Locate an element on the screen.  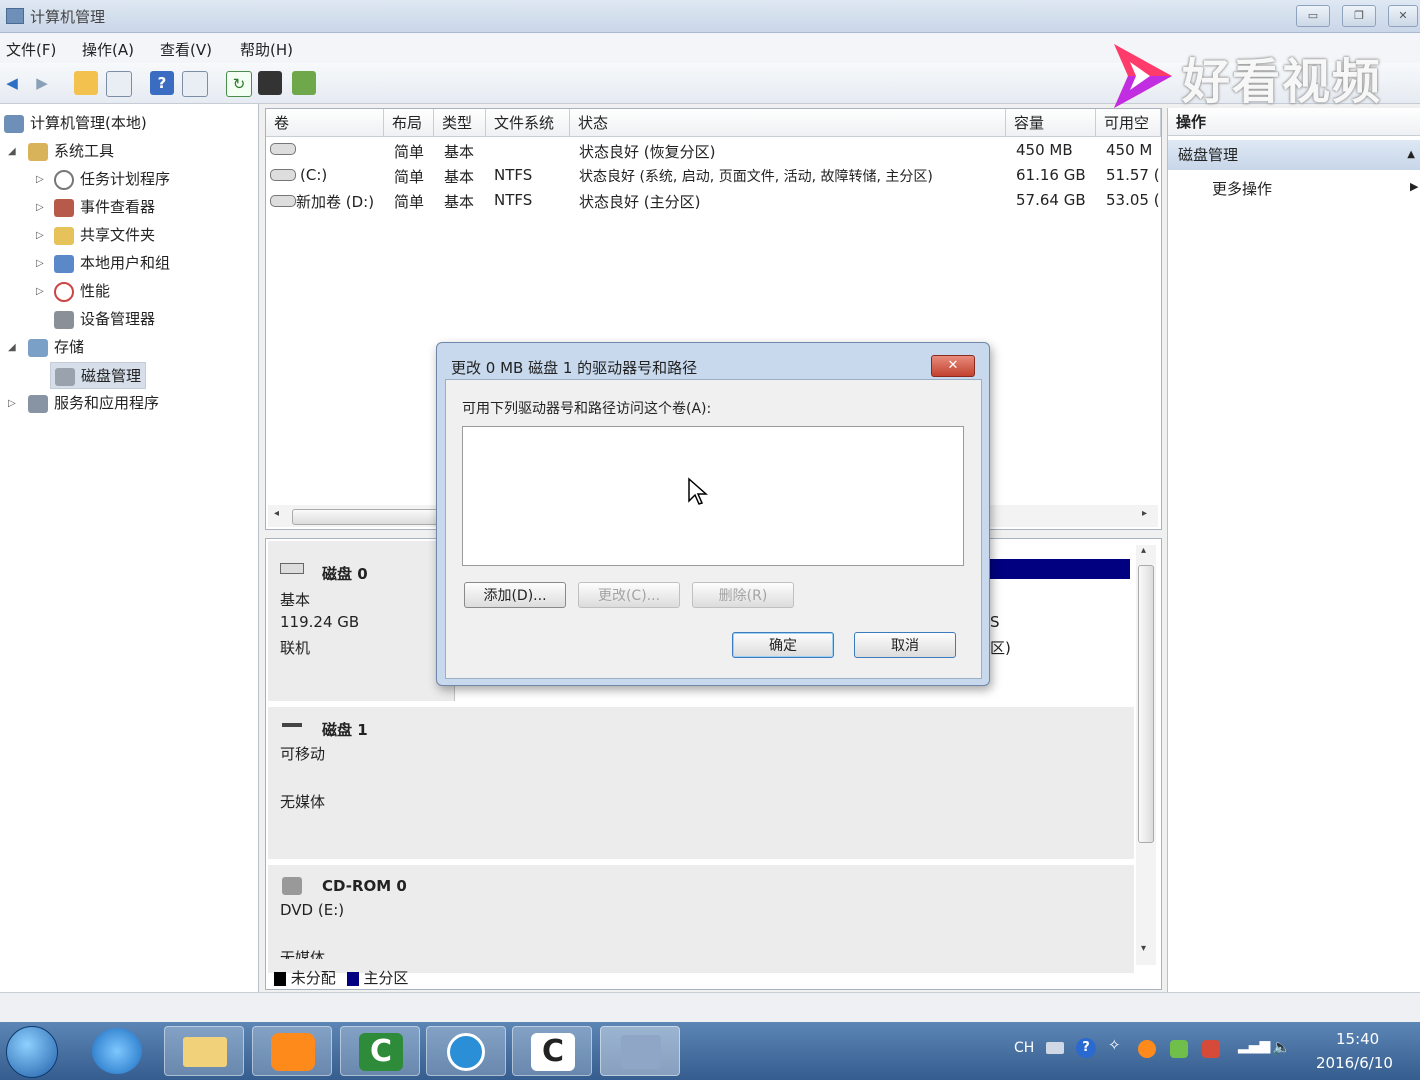
dialog-close-button: ✕ is located at coordinates (953, 366).